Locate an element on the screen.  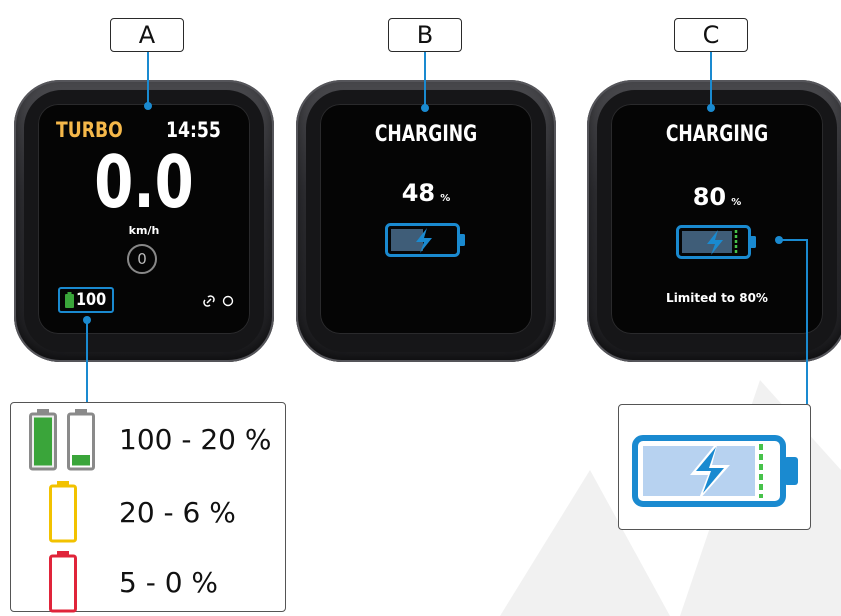
battery-legend: 100 - 20 % 20 - 6 % 5 - 0 % is located at coordinates (148, 507).